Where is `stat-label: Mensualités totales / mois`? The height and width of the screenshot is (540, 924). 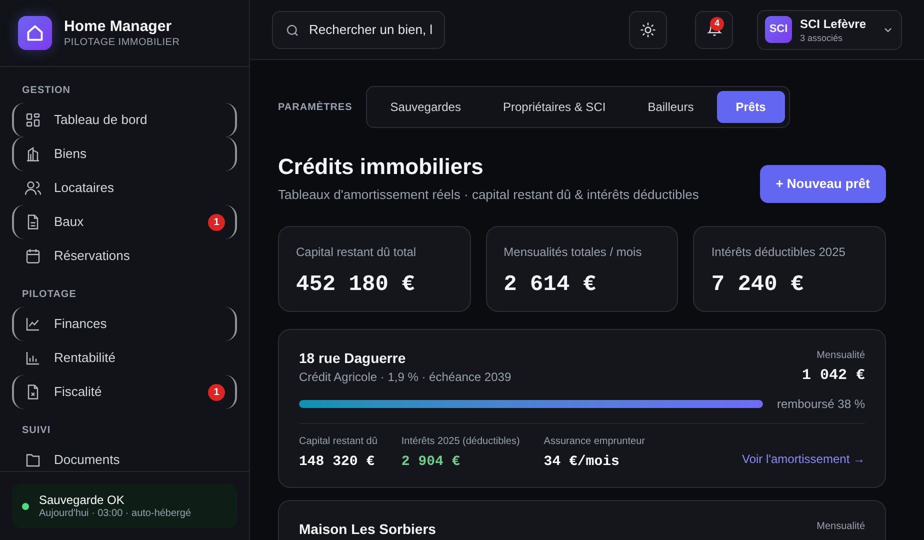
stat-label: Mensualités totales / mois is located at coordinates (573, 252).